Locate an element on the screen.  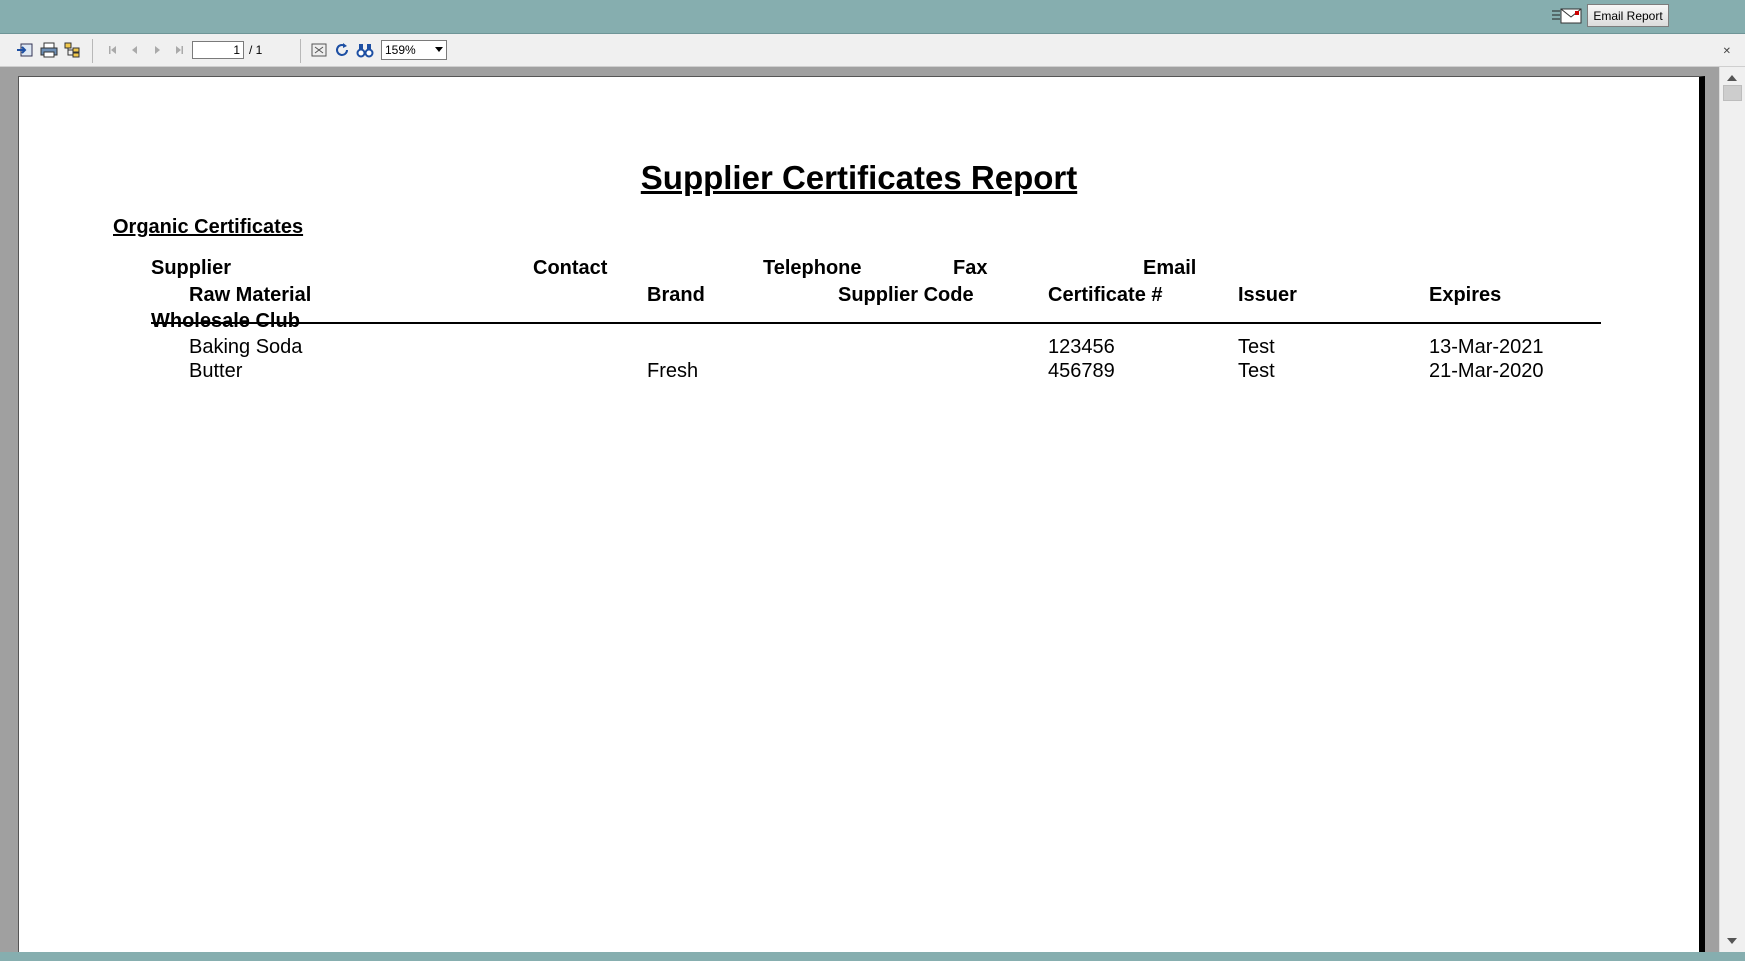
previous-page-icon is located at coordinates (135, 50).